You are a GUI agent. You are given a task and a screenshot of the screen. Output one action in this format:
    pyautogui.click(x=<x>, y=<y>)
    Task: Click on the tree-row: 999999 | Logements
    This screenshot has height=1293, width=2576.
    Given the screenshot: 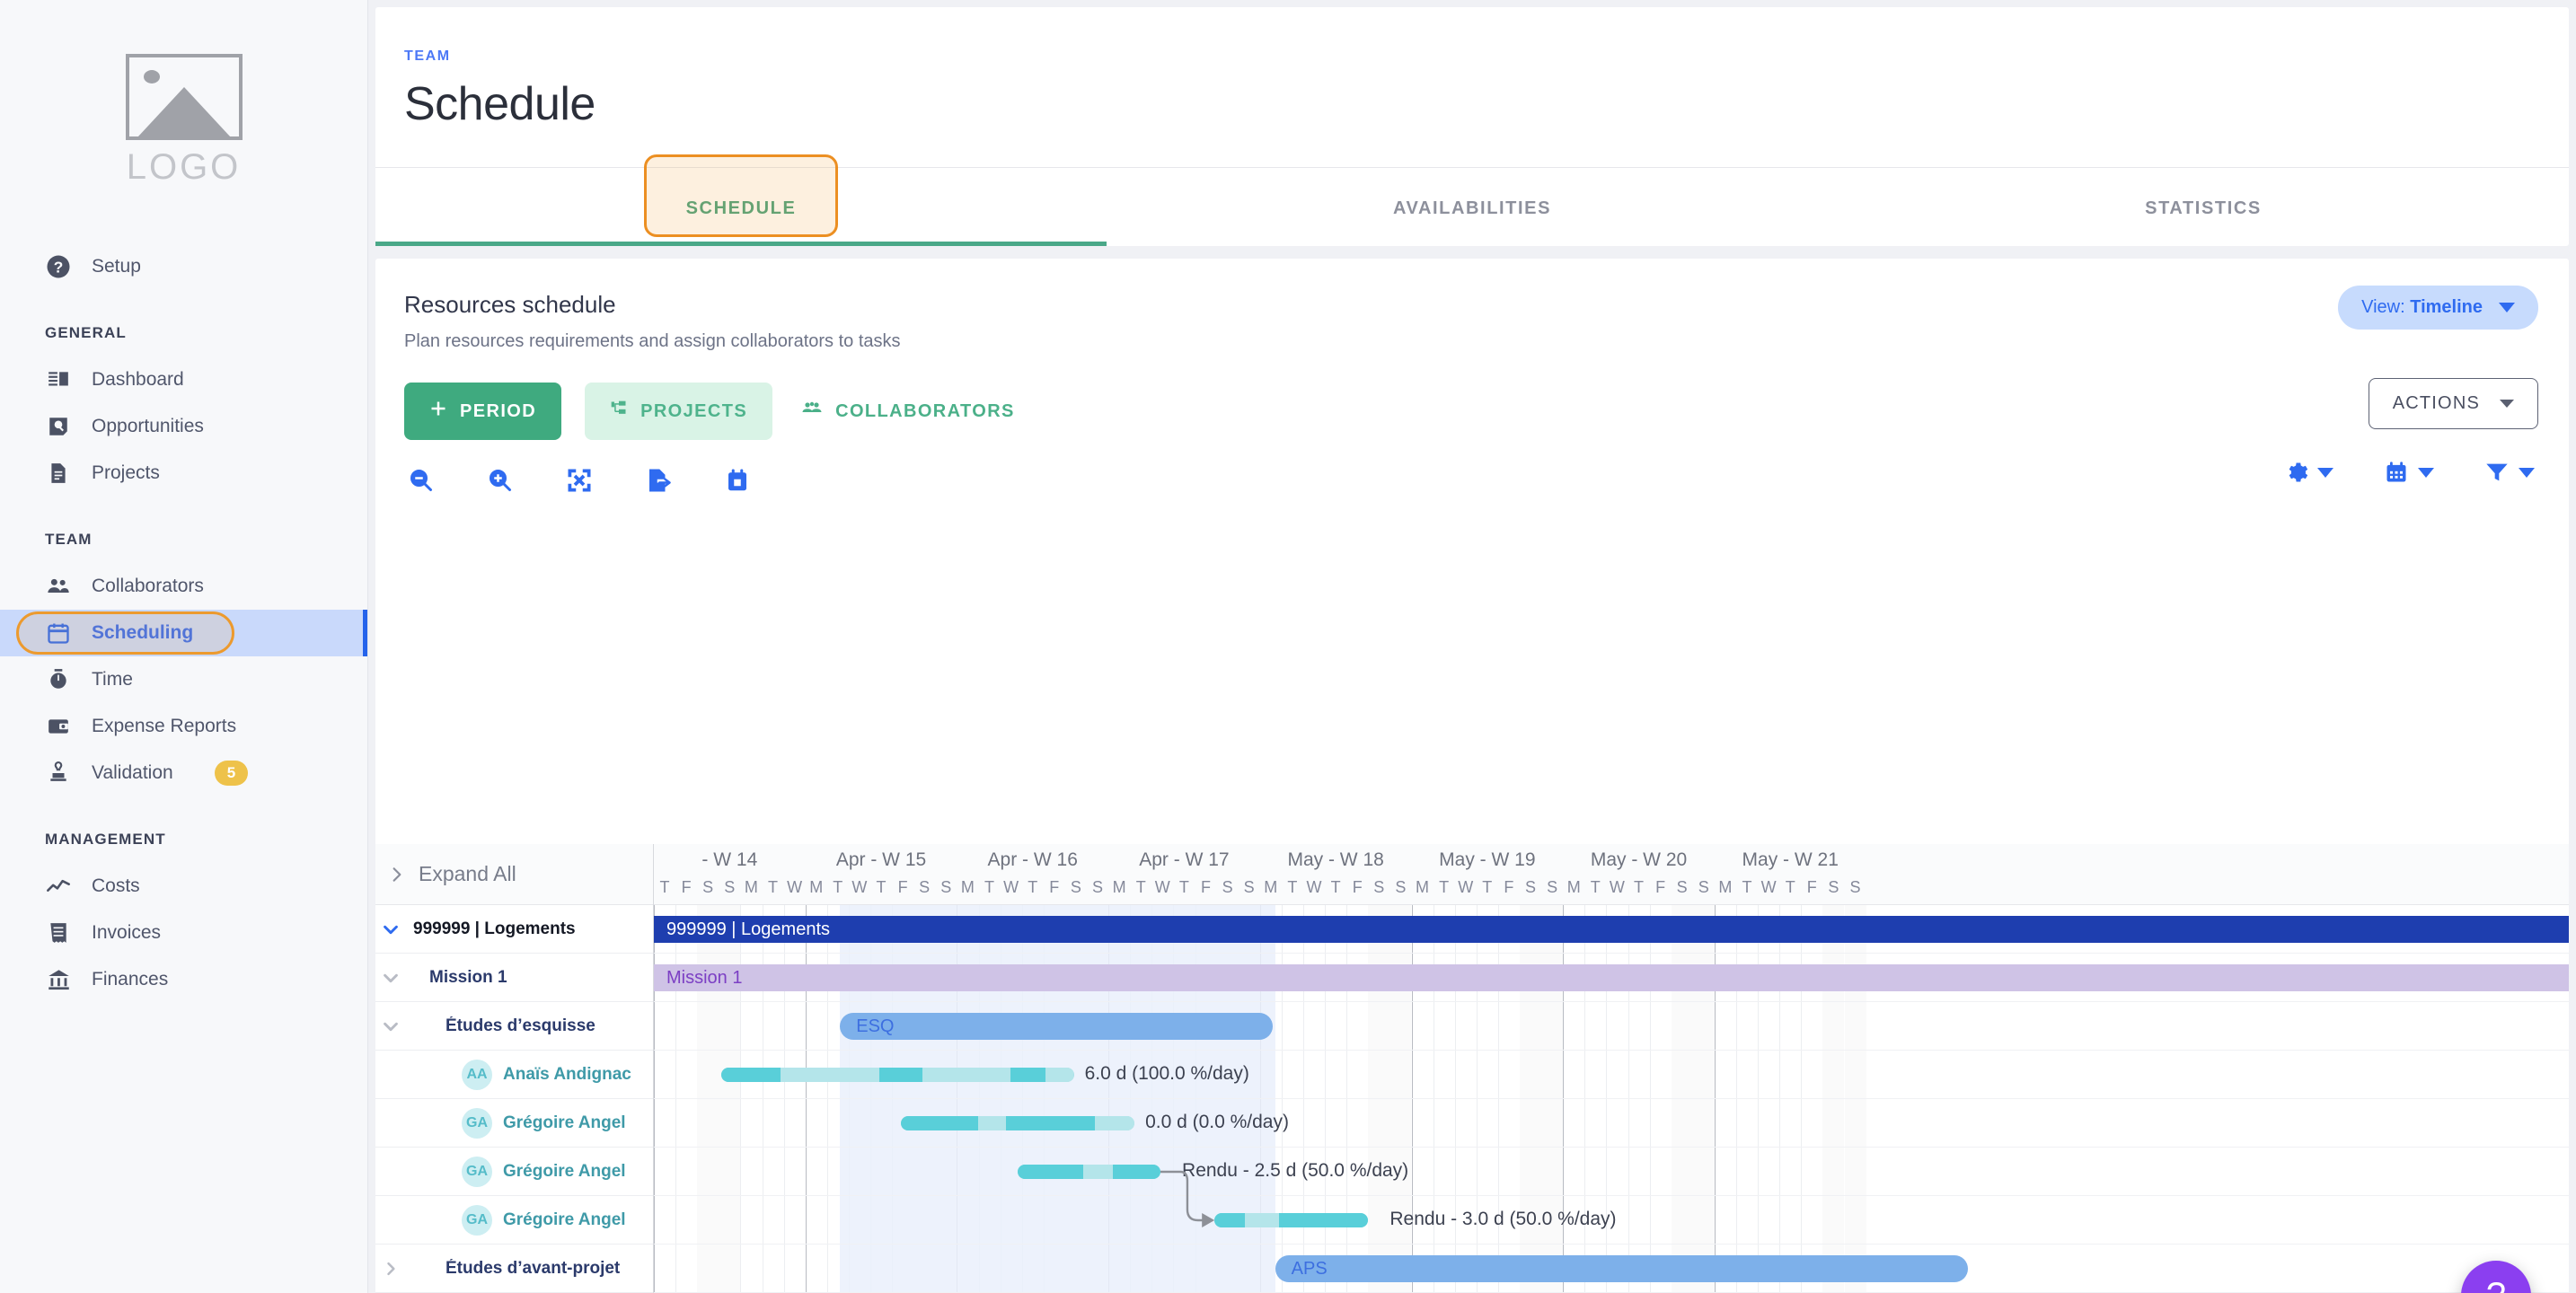 What is the action you would take?
    pyautogui.click(x=514, y=929)
    